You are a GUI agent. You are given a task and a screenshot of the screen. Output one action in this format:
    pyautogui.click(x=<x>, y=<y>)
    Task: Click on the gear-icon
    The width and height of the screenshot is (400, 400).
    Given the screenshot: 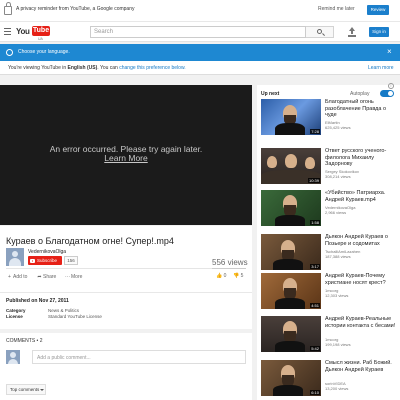 What is the action you would take?
    pyautogui.click(x=9, y=52)
    